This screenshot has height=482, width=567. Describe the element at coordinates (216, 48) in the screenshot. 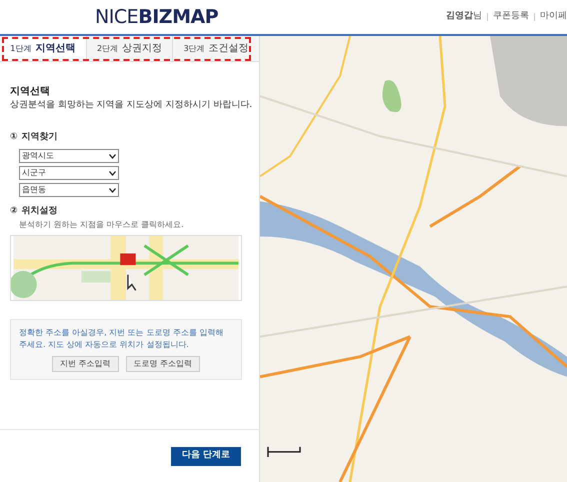

I see `step-tab: 3단계 조건설정` at that location.